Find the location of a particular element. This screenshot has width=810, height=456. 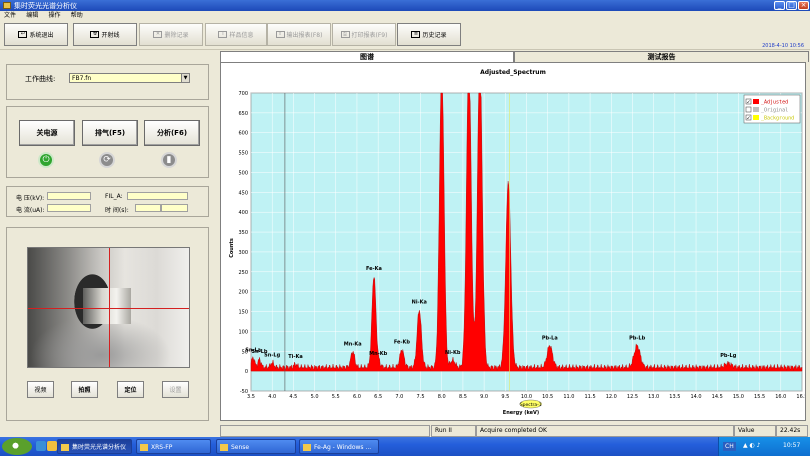

y-tick-label: 700 is located at coordinates (243, 94).